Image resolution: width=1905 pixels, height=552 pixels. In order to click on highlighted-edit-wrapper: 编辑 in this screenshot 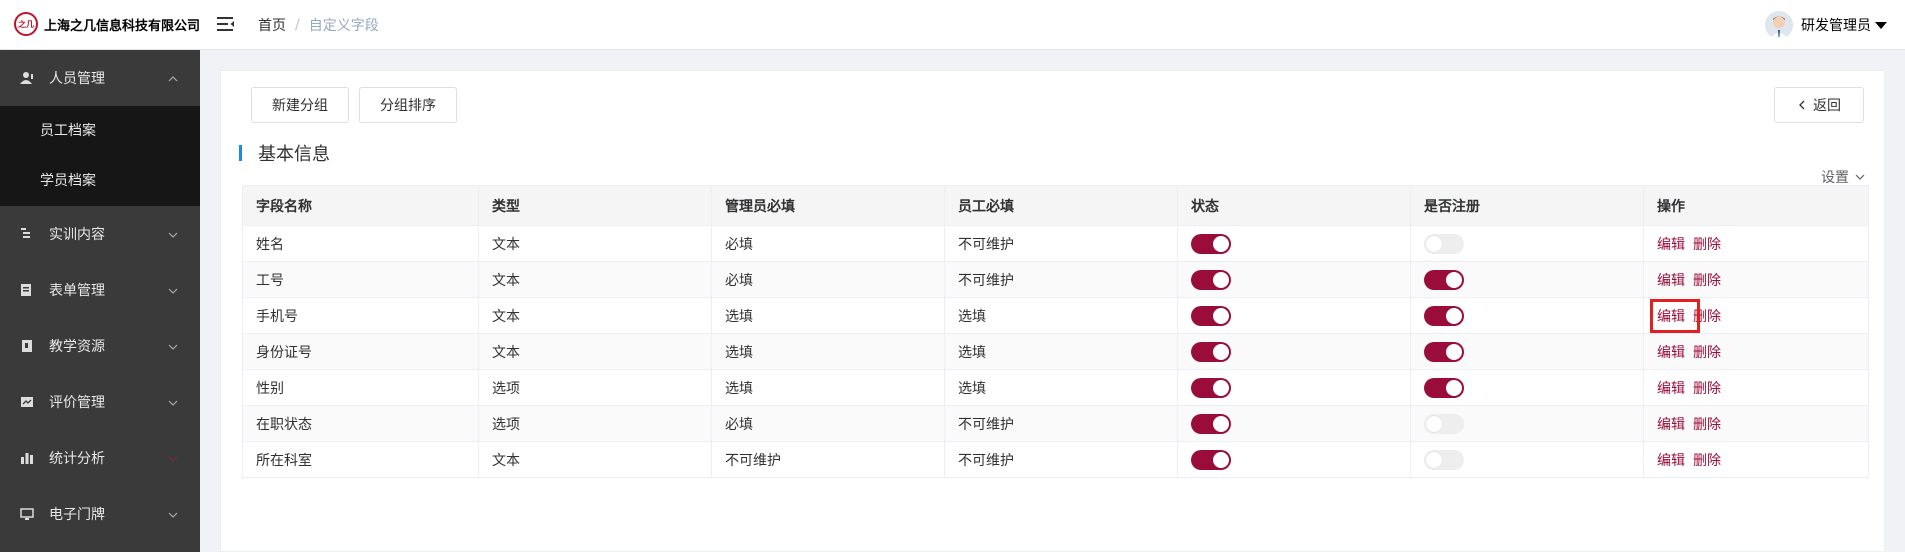, I will do `click(1675, 315)`.